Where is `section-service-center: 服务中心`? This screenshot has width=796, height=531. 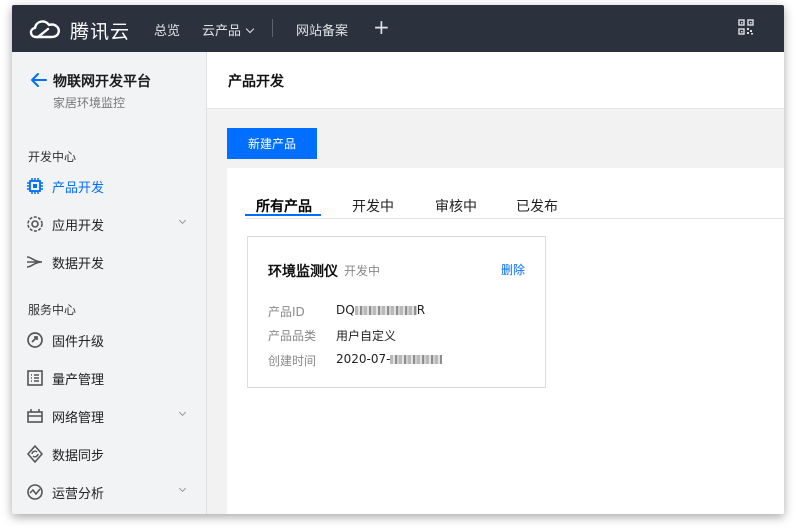
section-service-center: 服务中心 is located at coordinates (52, 310).